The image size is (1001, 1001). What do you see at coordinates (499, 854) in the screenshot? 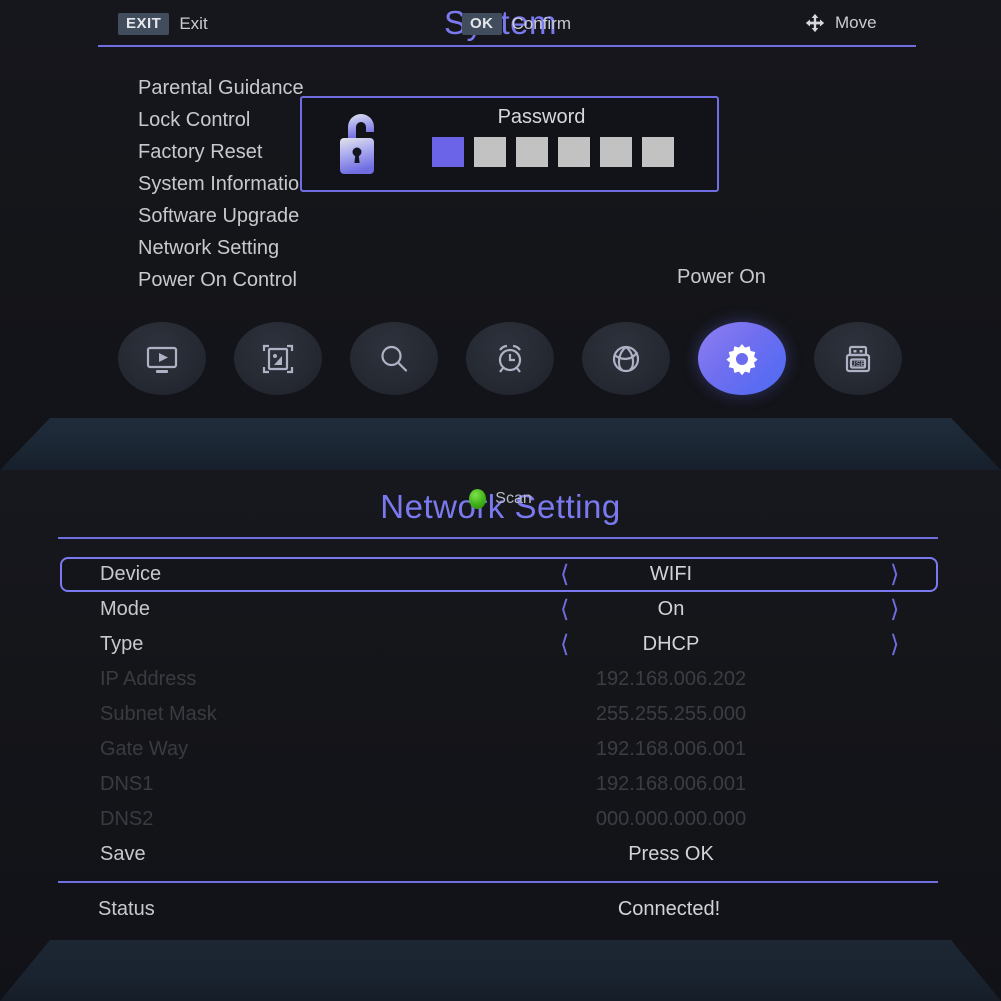
I see `network-row-save: Save Press OK` at bounding box center [499, 854].